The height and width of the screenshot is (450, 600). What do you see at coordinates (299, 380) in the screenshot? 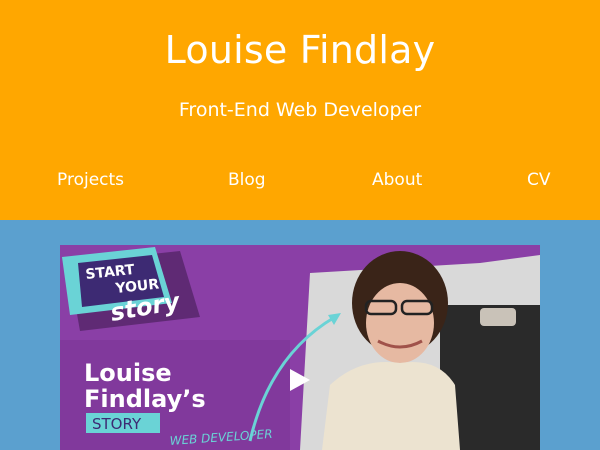
I see `play-icon` at bounding box center [299, 380].